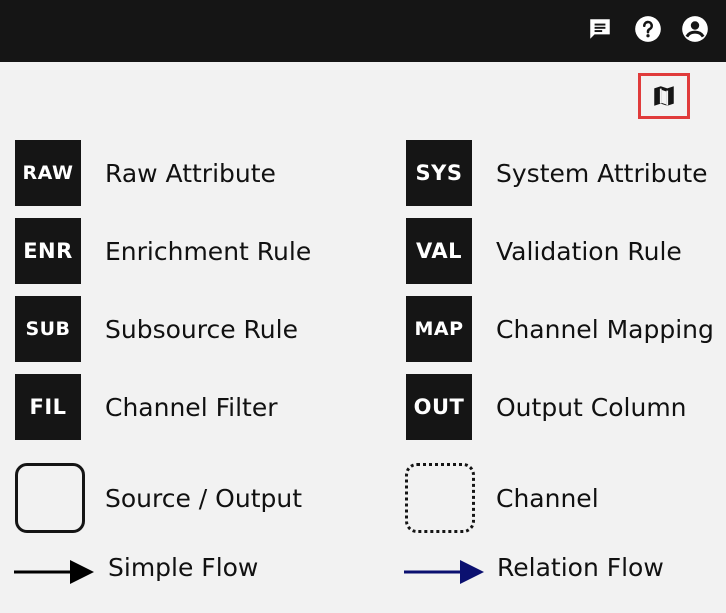  What do you see at coordinates (695, 29) in the screenshot?
I see `account-icon` at bounding box center [695, 29].